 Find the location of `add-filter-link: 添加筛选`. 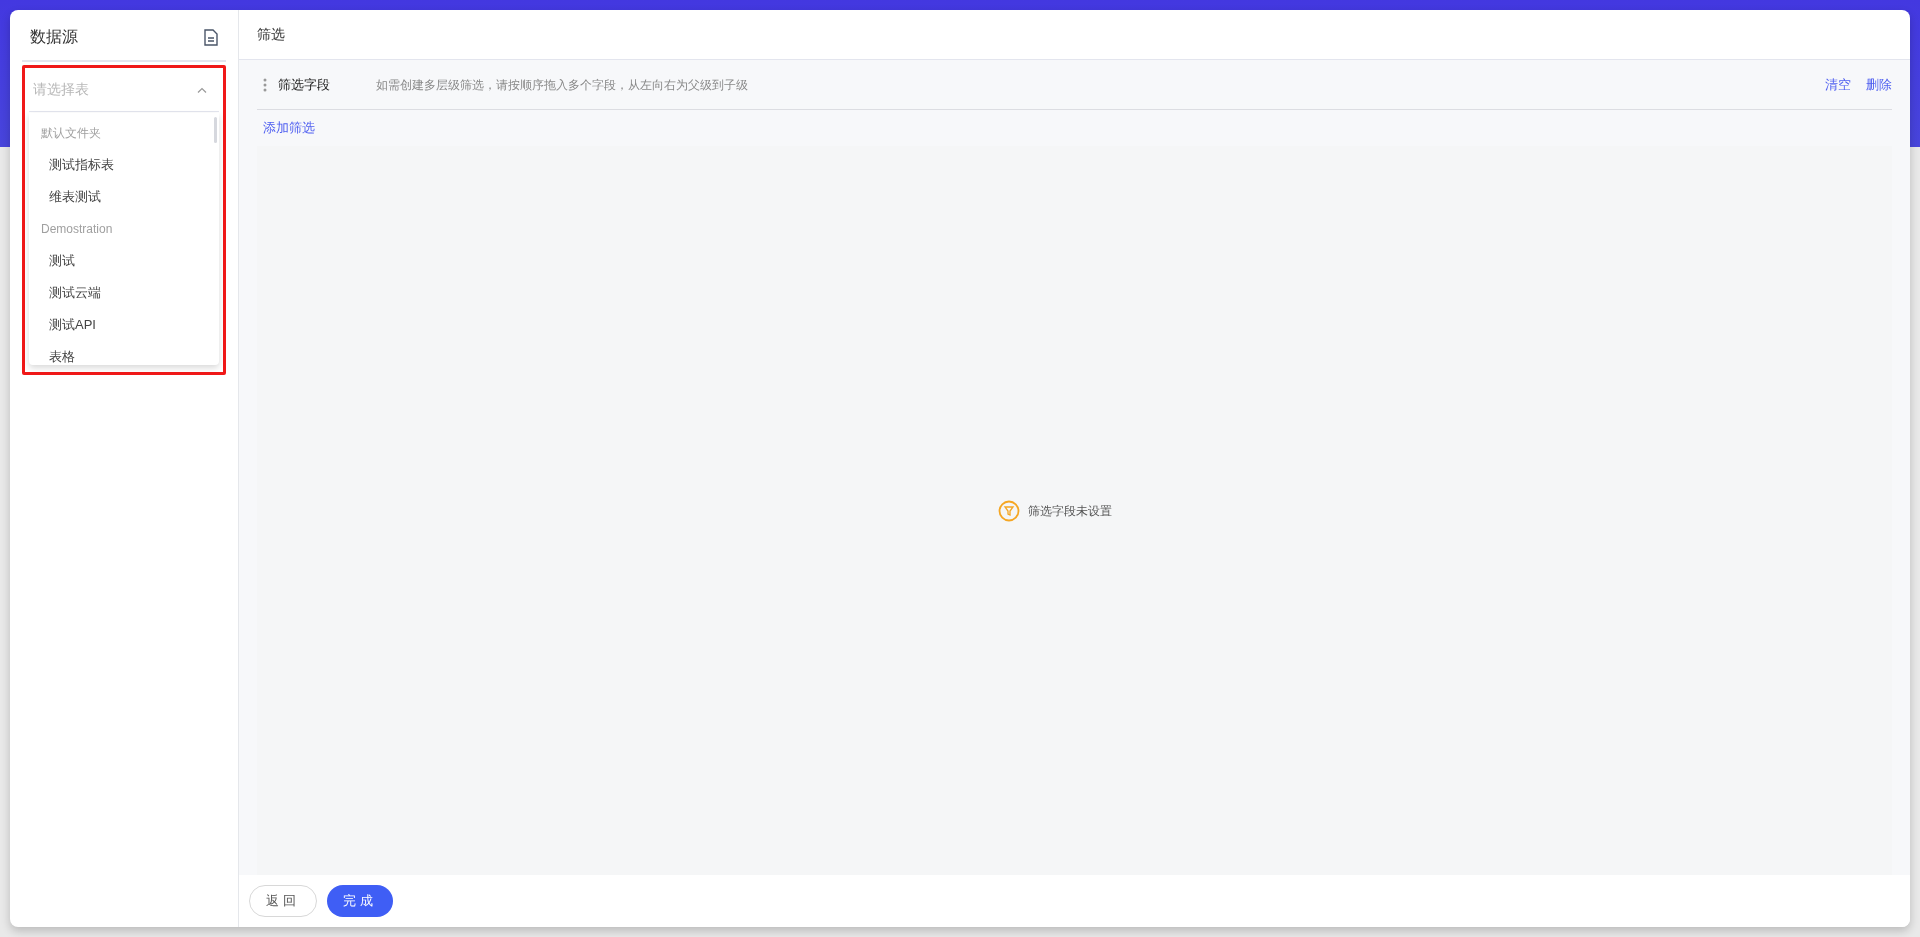

add-filter-link: 添加筛选 is located at coordinates (289, 128).